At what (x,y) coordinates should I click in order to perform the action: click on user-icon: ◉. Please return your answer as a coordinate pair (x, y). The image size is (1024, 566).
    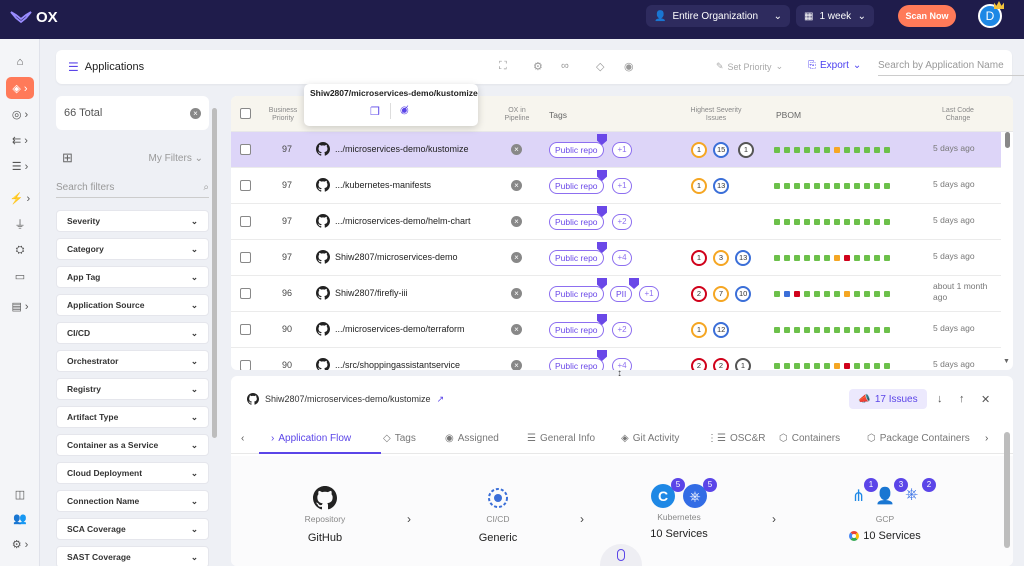
    Looking at the image, I should click on (631, 67).